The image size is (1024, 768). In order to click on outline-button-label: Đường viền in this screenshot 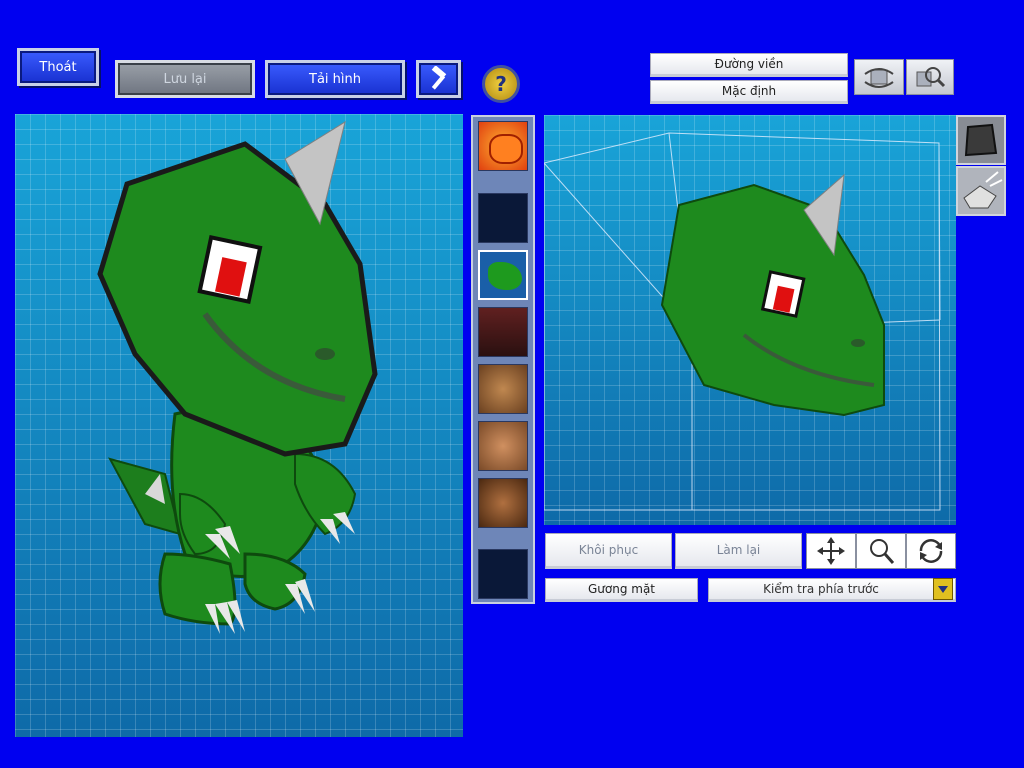, I will do `click(749, 64)`.